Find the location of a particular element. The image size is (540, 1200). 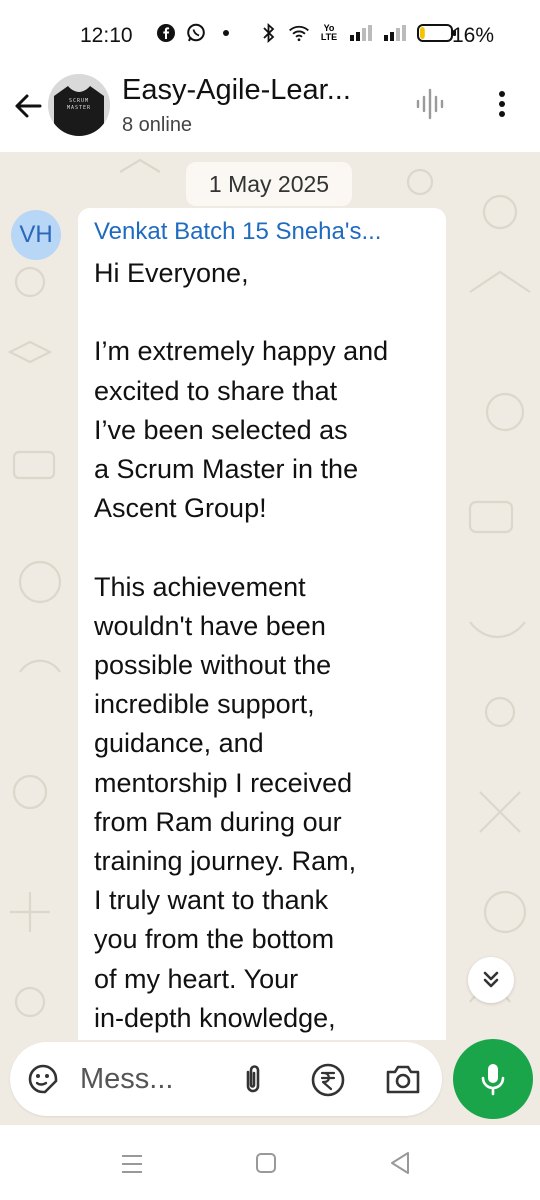

avatar-print: SCRUM MASTER is located at coordinates (79, 104).